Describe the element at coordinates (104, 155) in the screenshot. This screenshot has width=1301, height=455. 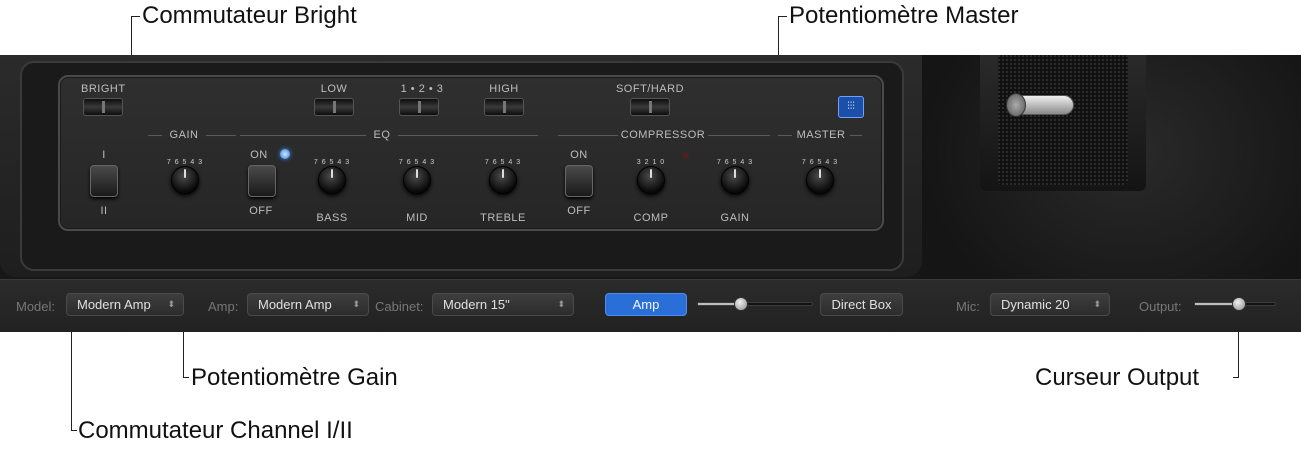
I see `channel-label-i: I` at that location.